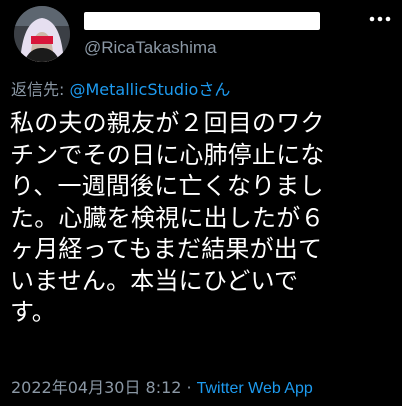 This screenshot has width=402, height=406. Describe the element at coordinates (150, 48) in the screenshot. I see `user-handle: @RicaTakashima` at that location.